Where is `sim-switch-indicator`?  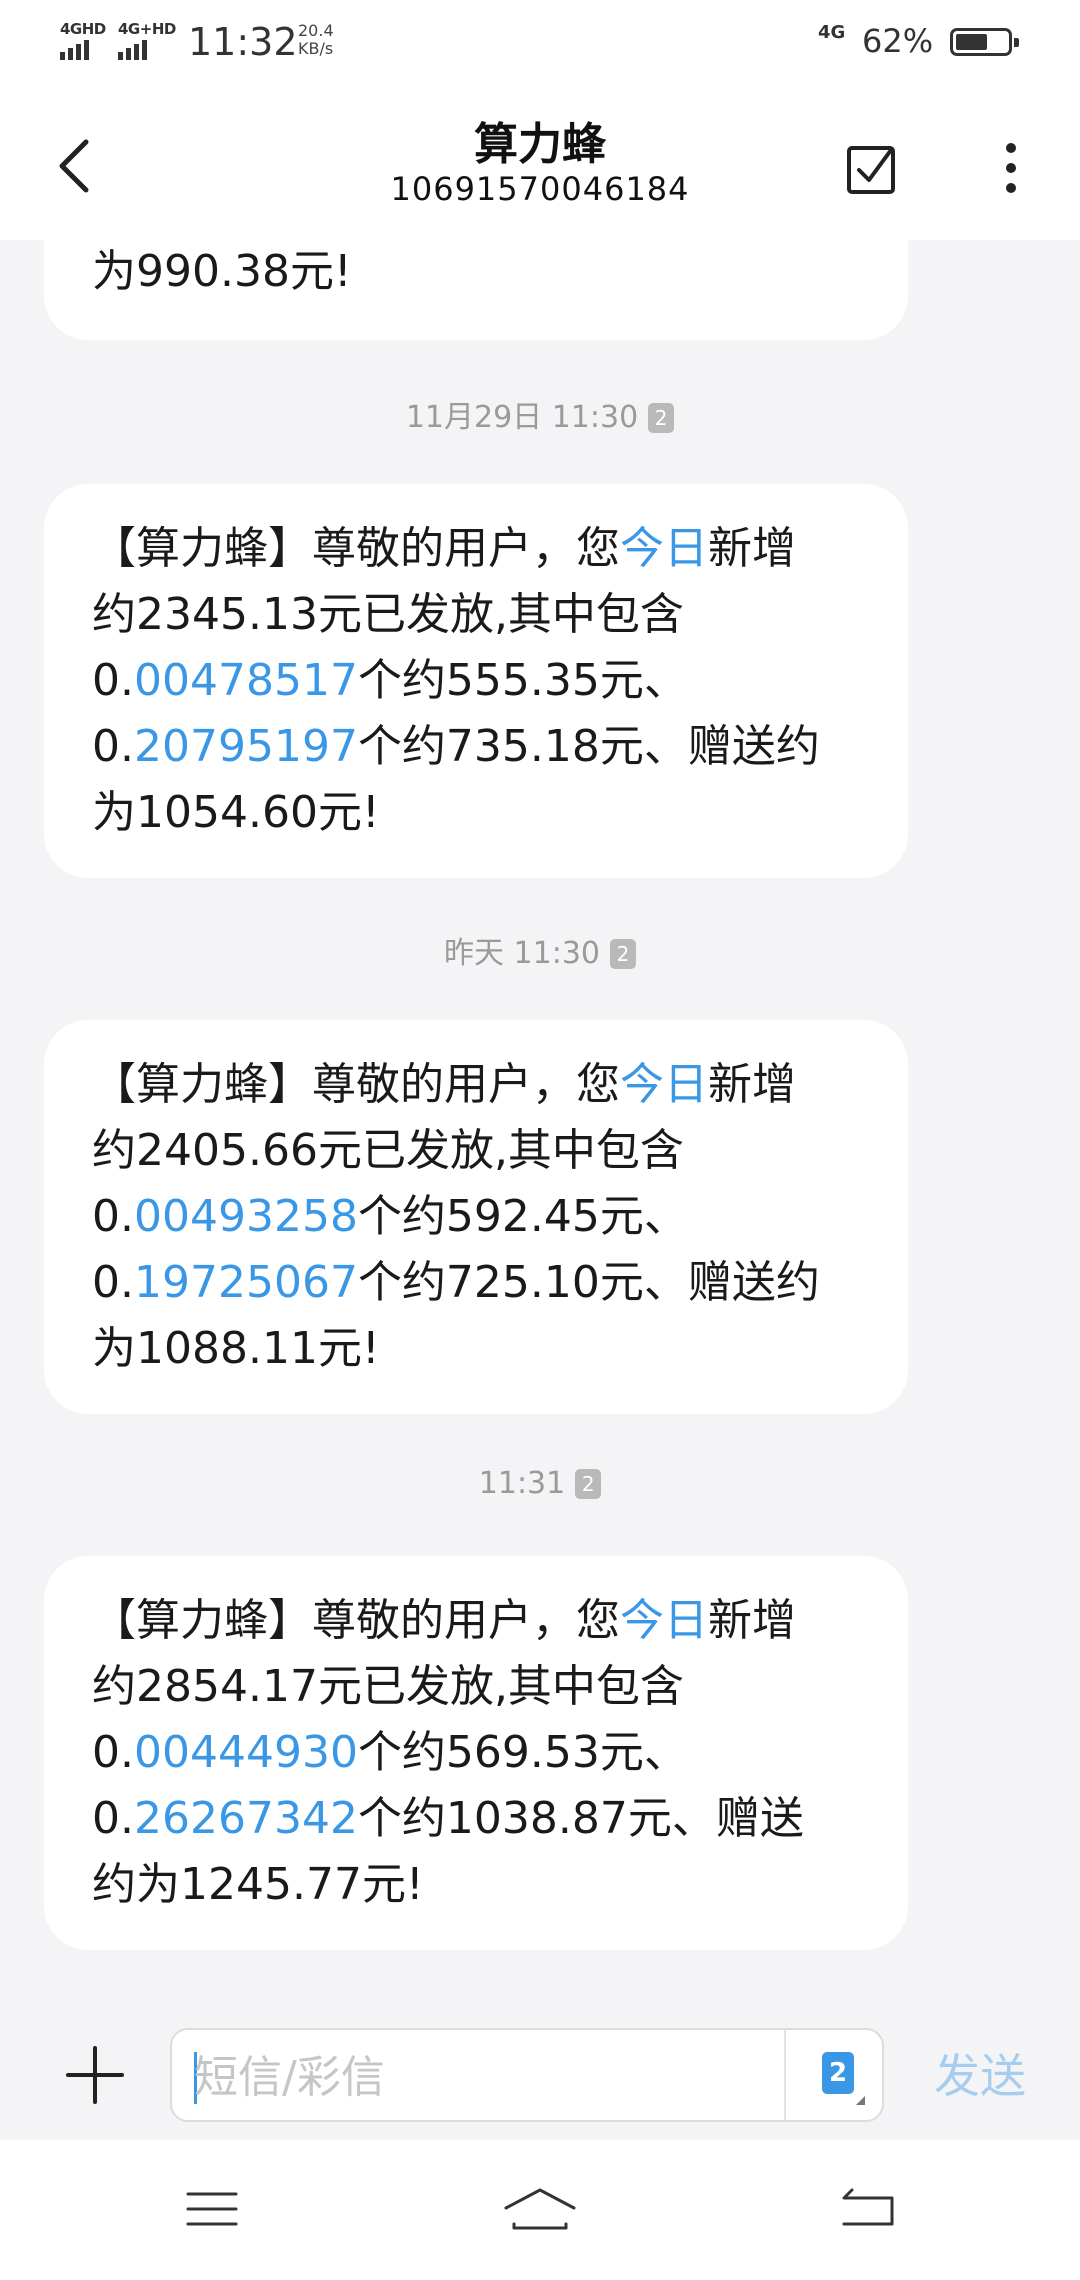
sim-switch-indicator is located at coordinates (860, 2100).